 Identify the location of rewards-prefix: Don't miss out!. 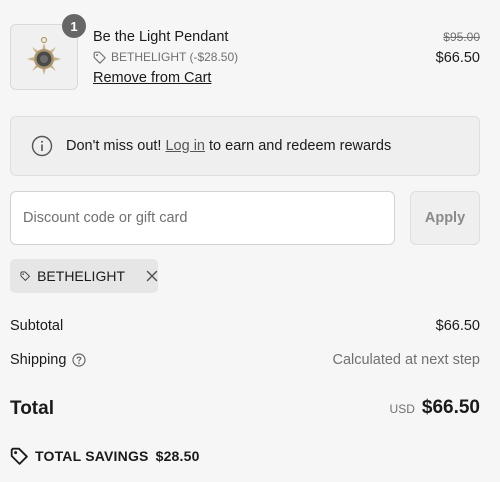
(114, 146).